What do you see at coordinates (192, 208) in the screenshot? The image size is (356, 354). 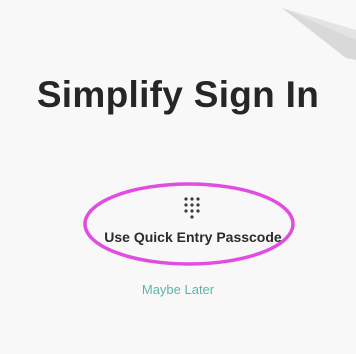 I see `keypad-icon` at bounding box center [192, 208].